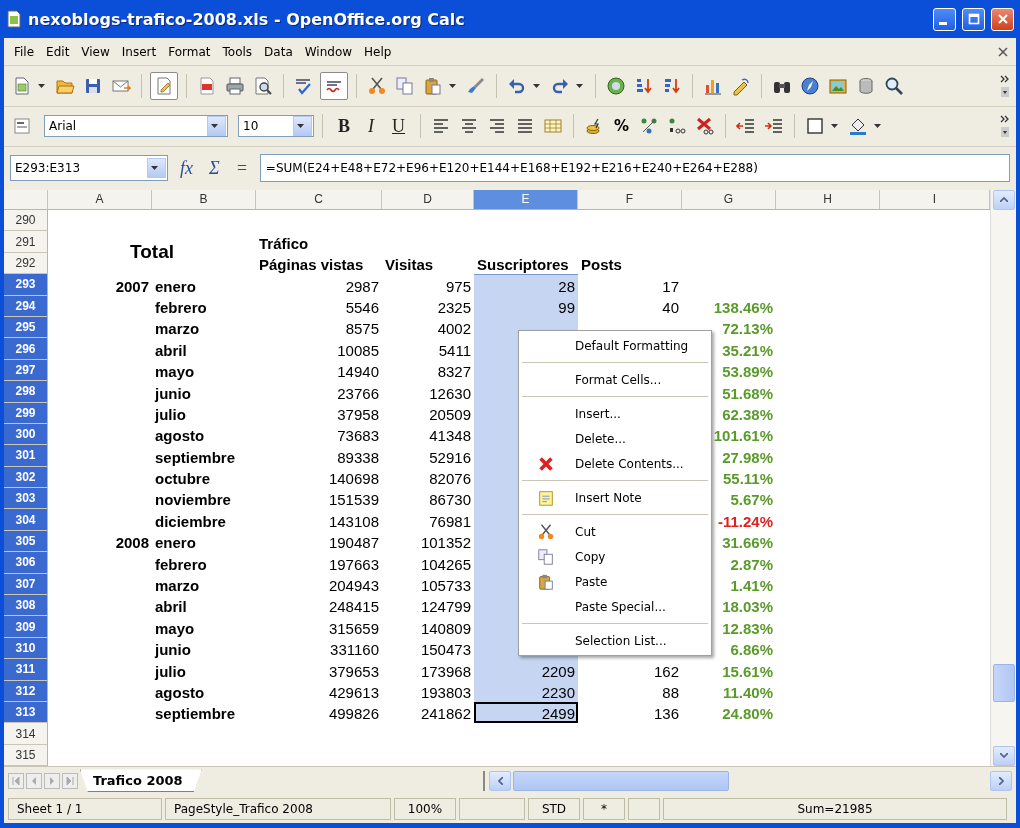  What do you see at coordinates (371, 126) in the screenshot?
I see `text-style-button: I` at bounding box center [371, 126].